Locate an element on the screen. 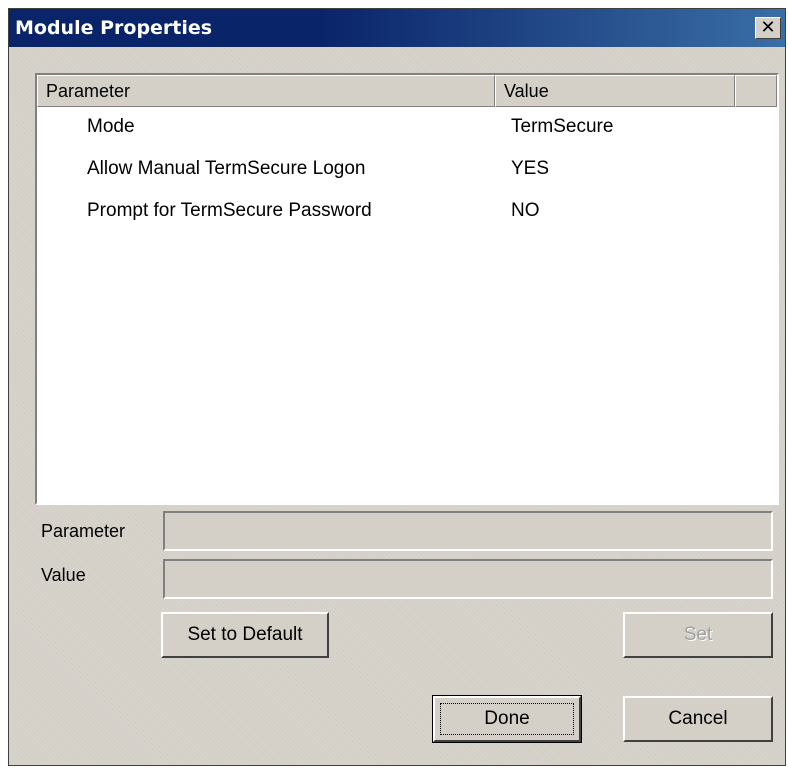 This screenshot has width=788, height=768. column-header-value: Value is located at coordinates (615, 91).